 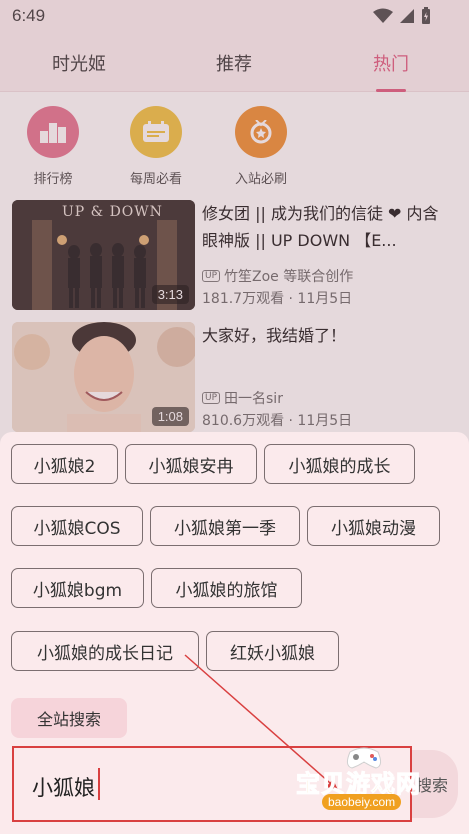 I want to click on watermark-logo: 宝贝游戏网 baobeiy.com, so click(x=369, y=779).